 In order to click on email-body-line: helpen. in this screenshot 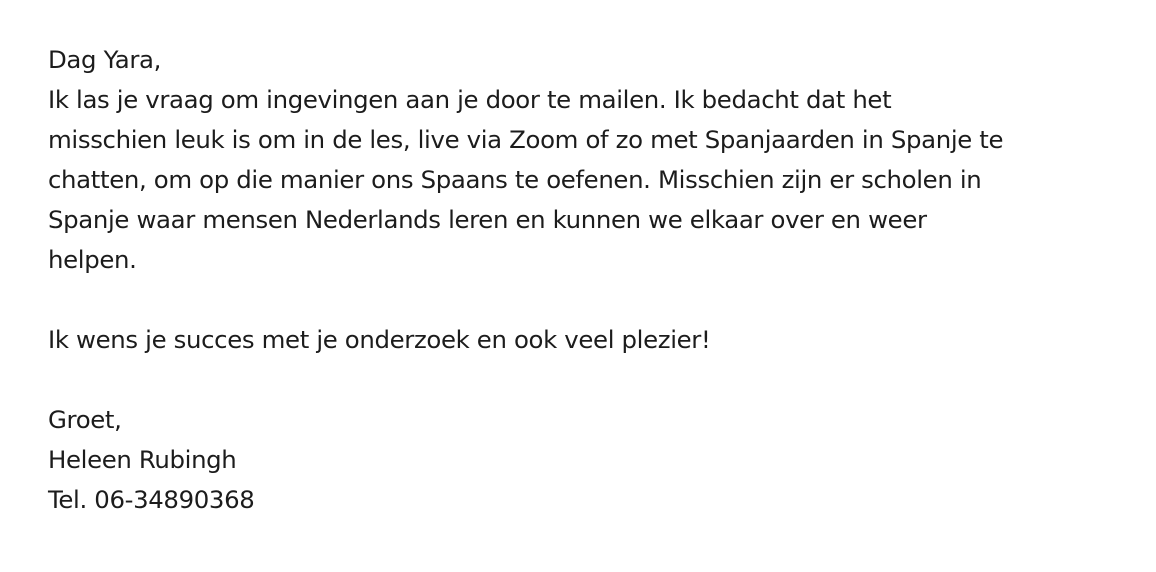, I will do `click(92, 259)`.